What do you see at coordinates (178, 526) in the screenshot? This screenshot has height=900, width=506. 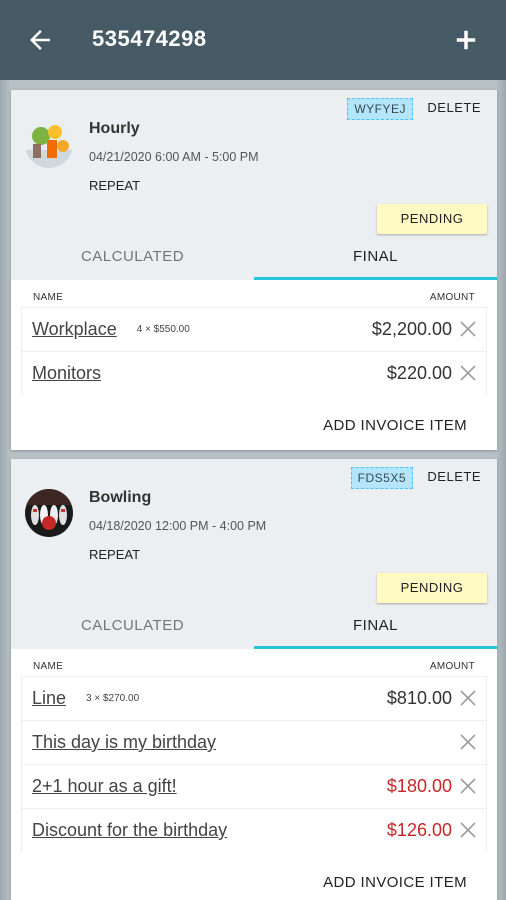 I see `event-time: 04/18/2020 12:00 PM - 4:00 PM` at bounding box center [178, 526].